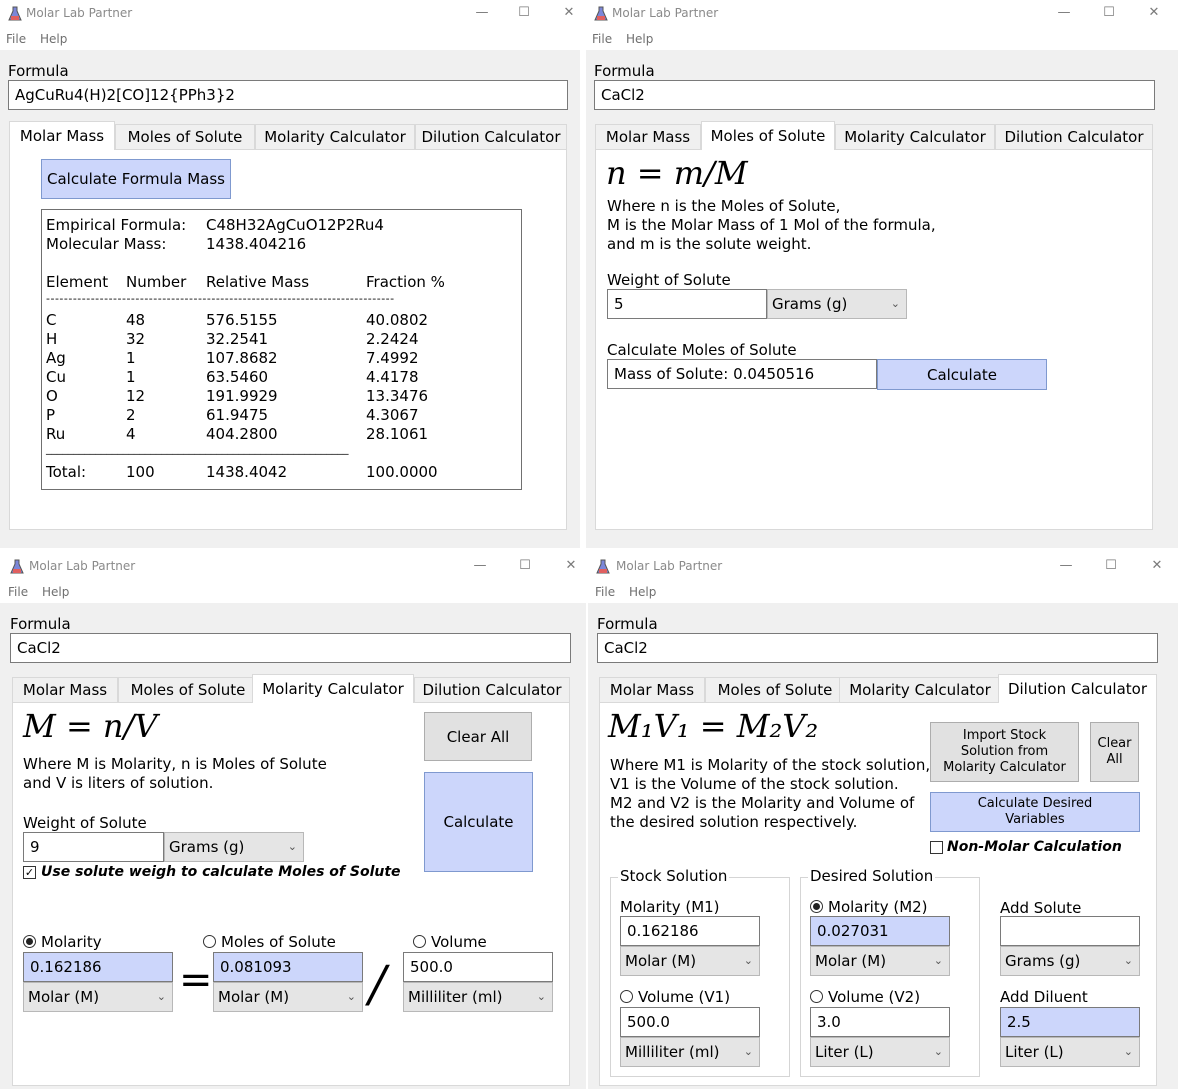  Describe the element at coordinates (136, 179) in the screenshot. I see `calculate-formula-mass-button: Calculate Formula Mass` at that location.